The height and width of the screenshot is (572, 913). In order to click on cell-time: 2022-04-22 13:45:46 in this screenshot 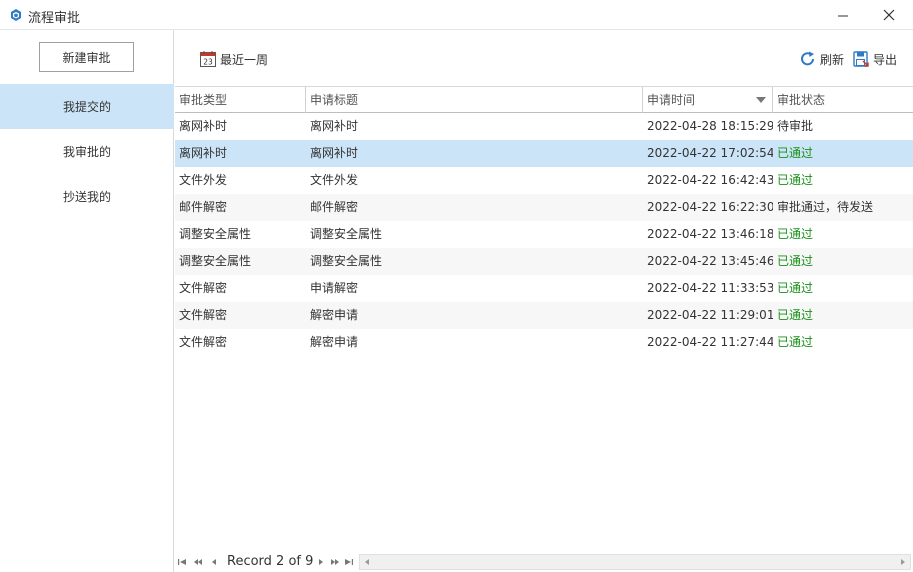, I will do `click(710, 261)`.